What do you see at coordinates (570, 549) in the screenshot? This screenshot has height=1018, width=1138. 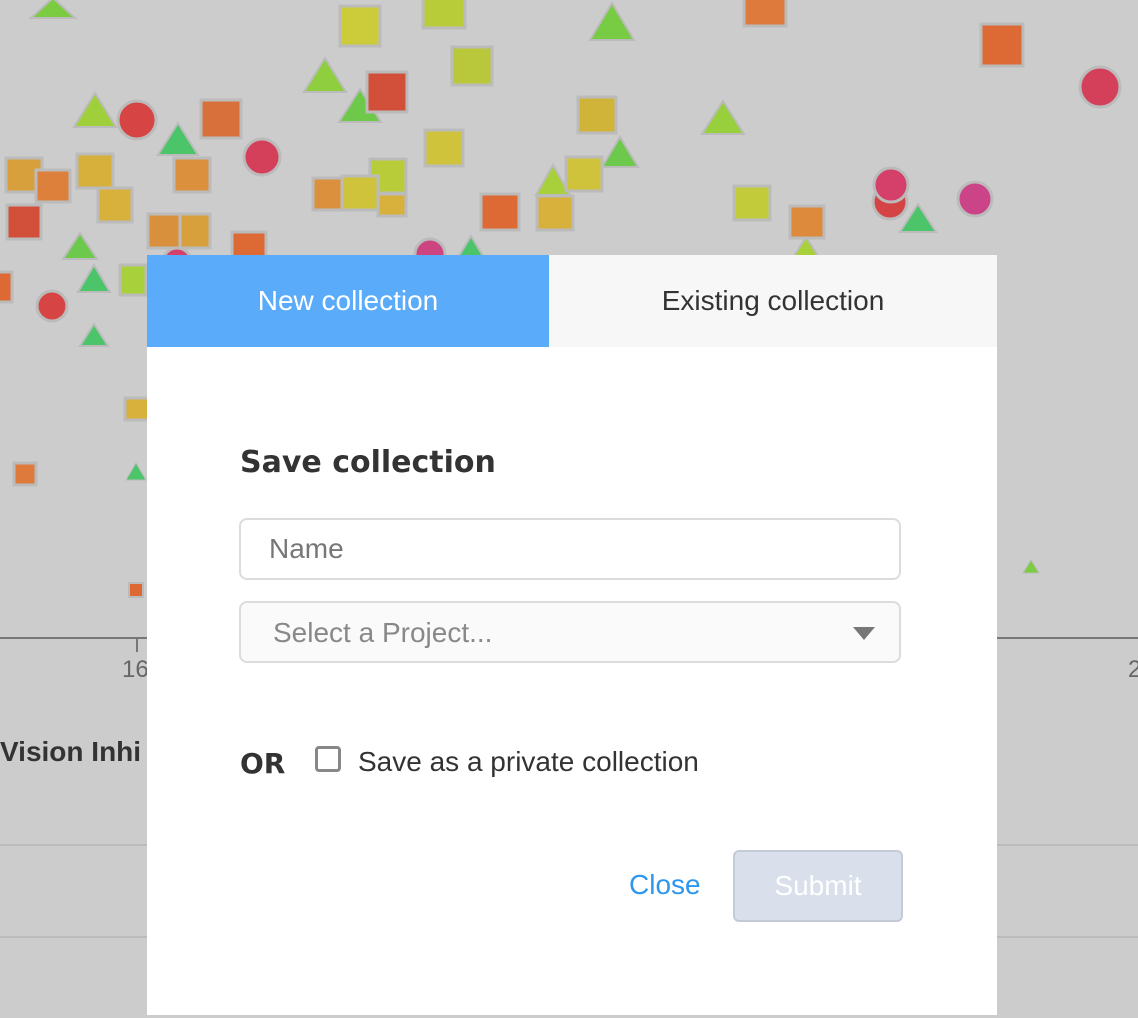 I see `collection-name-input` at bounding box center [570, 549].